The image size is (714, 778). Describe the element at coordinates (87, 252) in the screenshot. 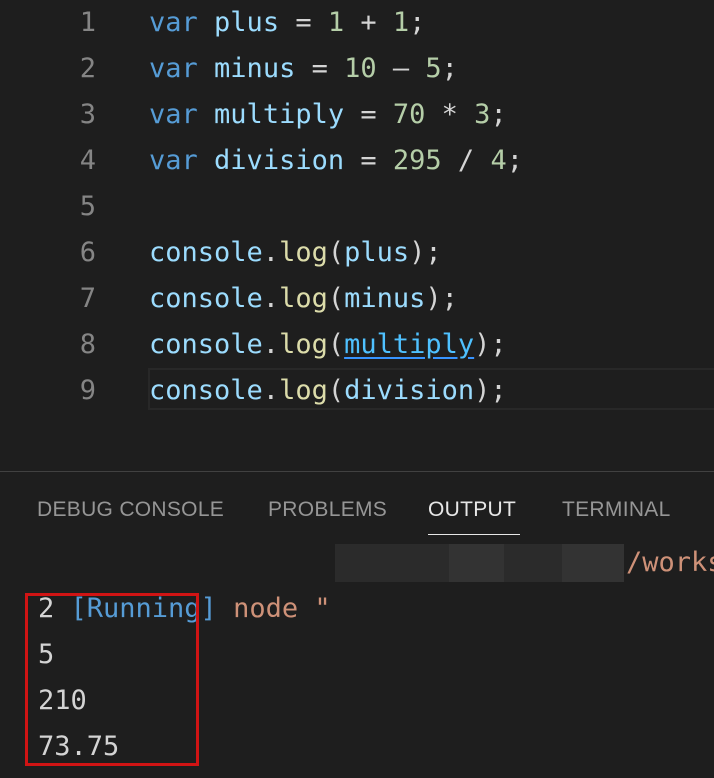

I see `line-number: 6` at that location.